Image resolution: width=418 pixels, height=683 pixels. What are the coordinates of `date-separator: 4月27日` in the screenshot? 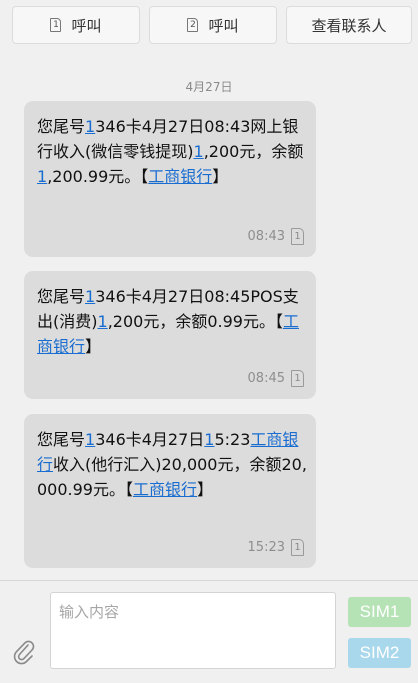 It's located at (209, 87).